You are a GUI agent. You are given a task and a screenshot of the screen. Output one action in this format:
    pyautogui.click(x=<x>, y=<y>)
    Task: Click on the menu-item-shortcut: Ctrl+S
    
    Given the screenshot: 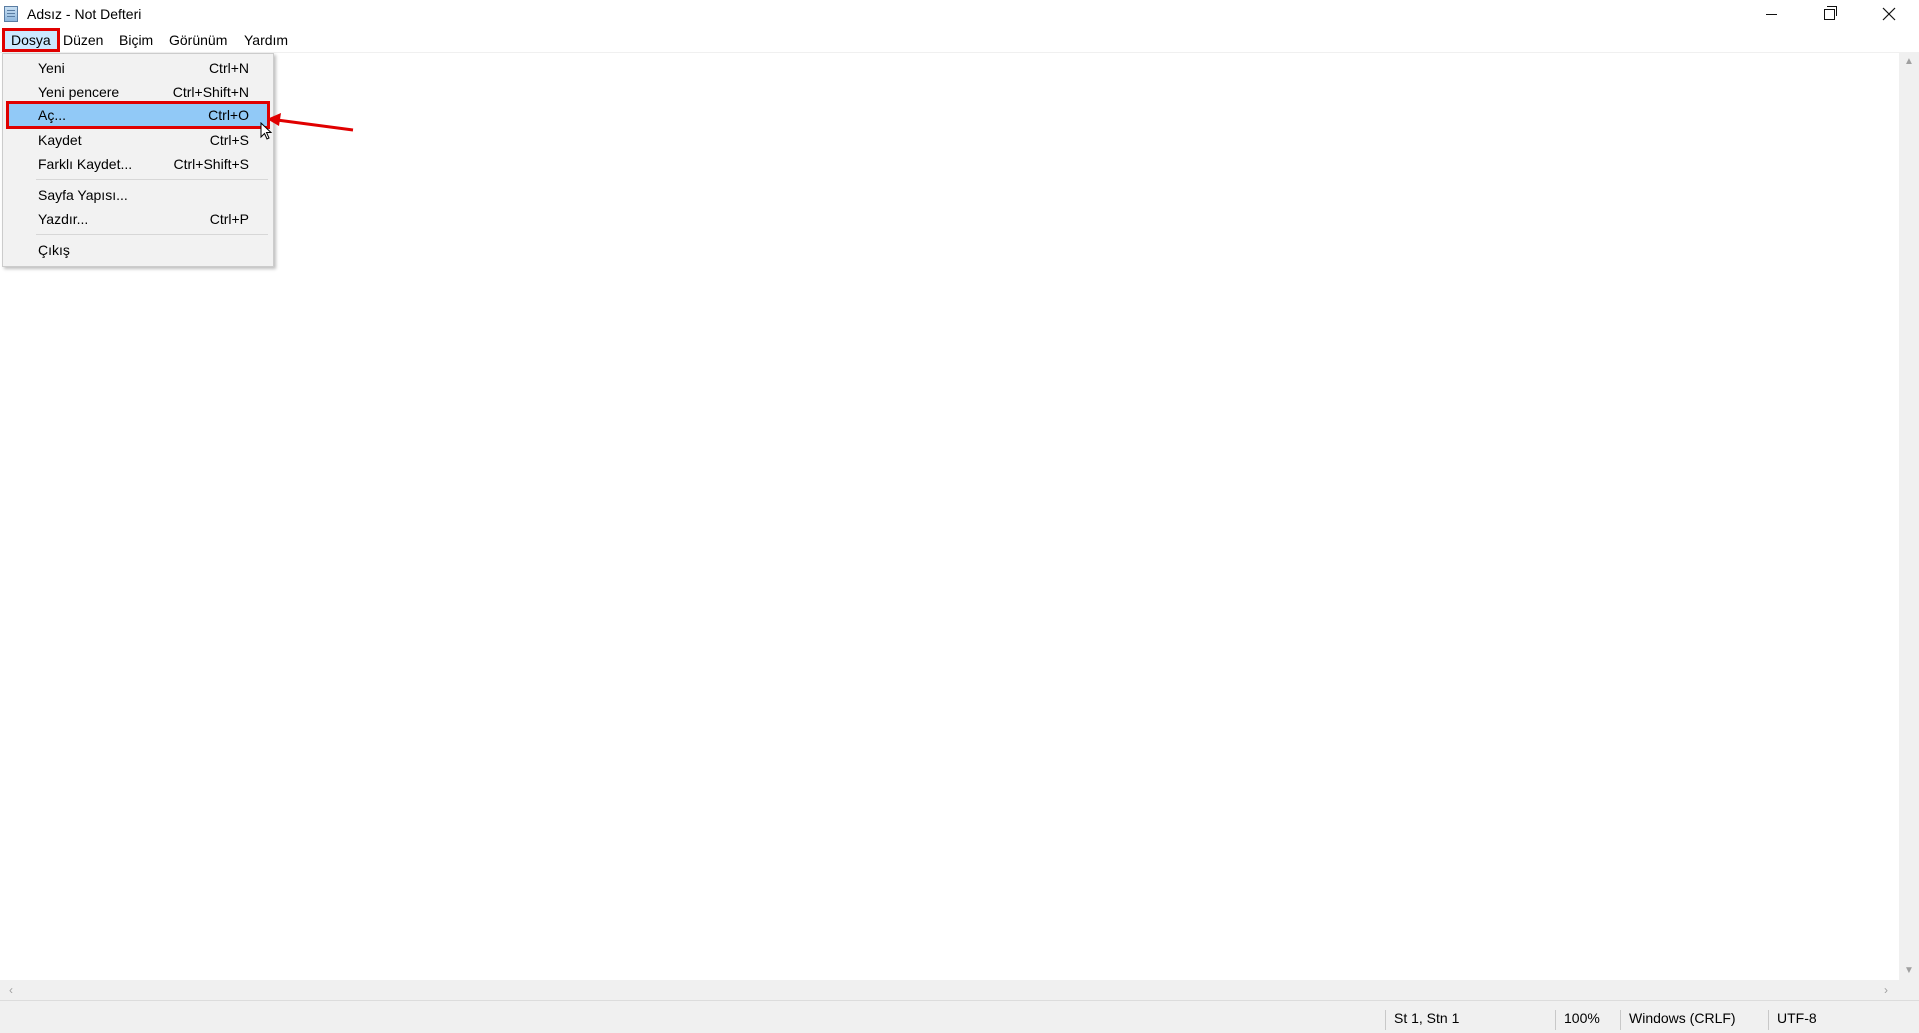 What is the action you would take?
    pyautogui.click(x=229, y=140)
    